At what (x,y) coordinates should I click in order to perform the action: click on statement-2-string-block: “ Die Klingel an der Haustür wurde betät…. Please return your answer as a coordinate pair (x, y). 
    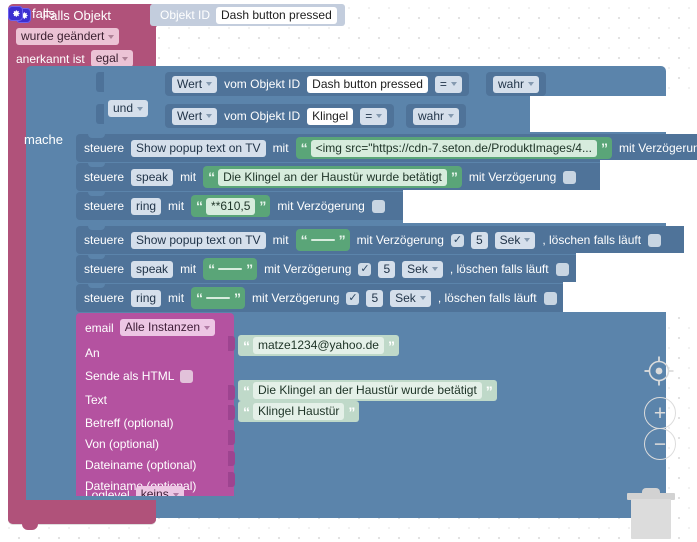
    Looking at the image, I should click on (332, 177).